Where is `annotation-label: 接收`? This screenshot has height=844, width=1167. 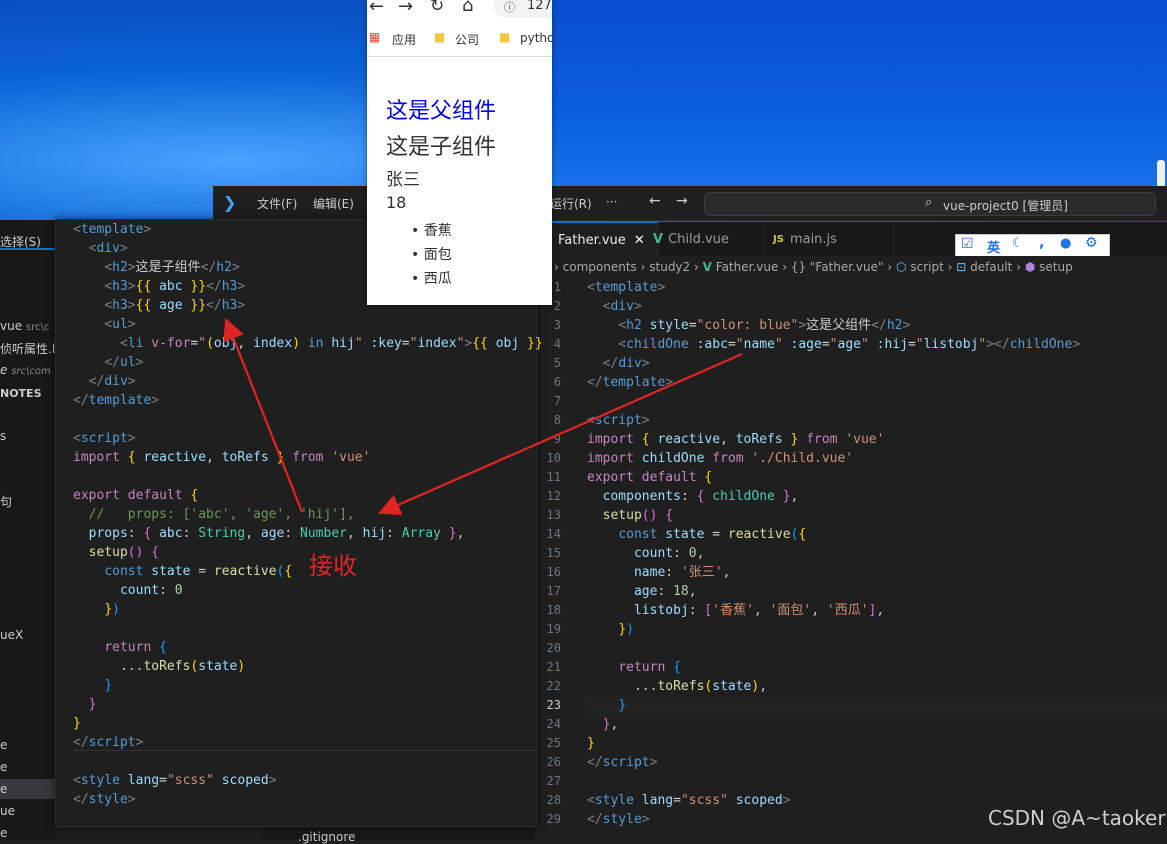 annotation-label: 接收 is located at coordinates (333, 566).